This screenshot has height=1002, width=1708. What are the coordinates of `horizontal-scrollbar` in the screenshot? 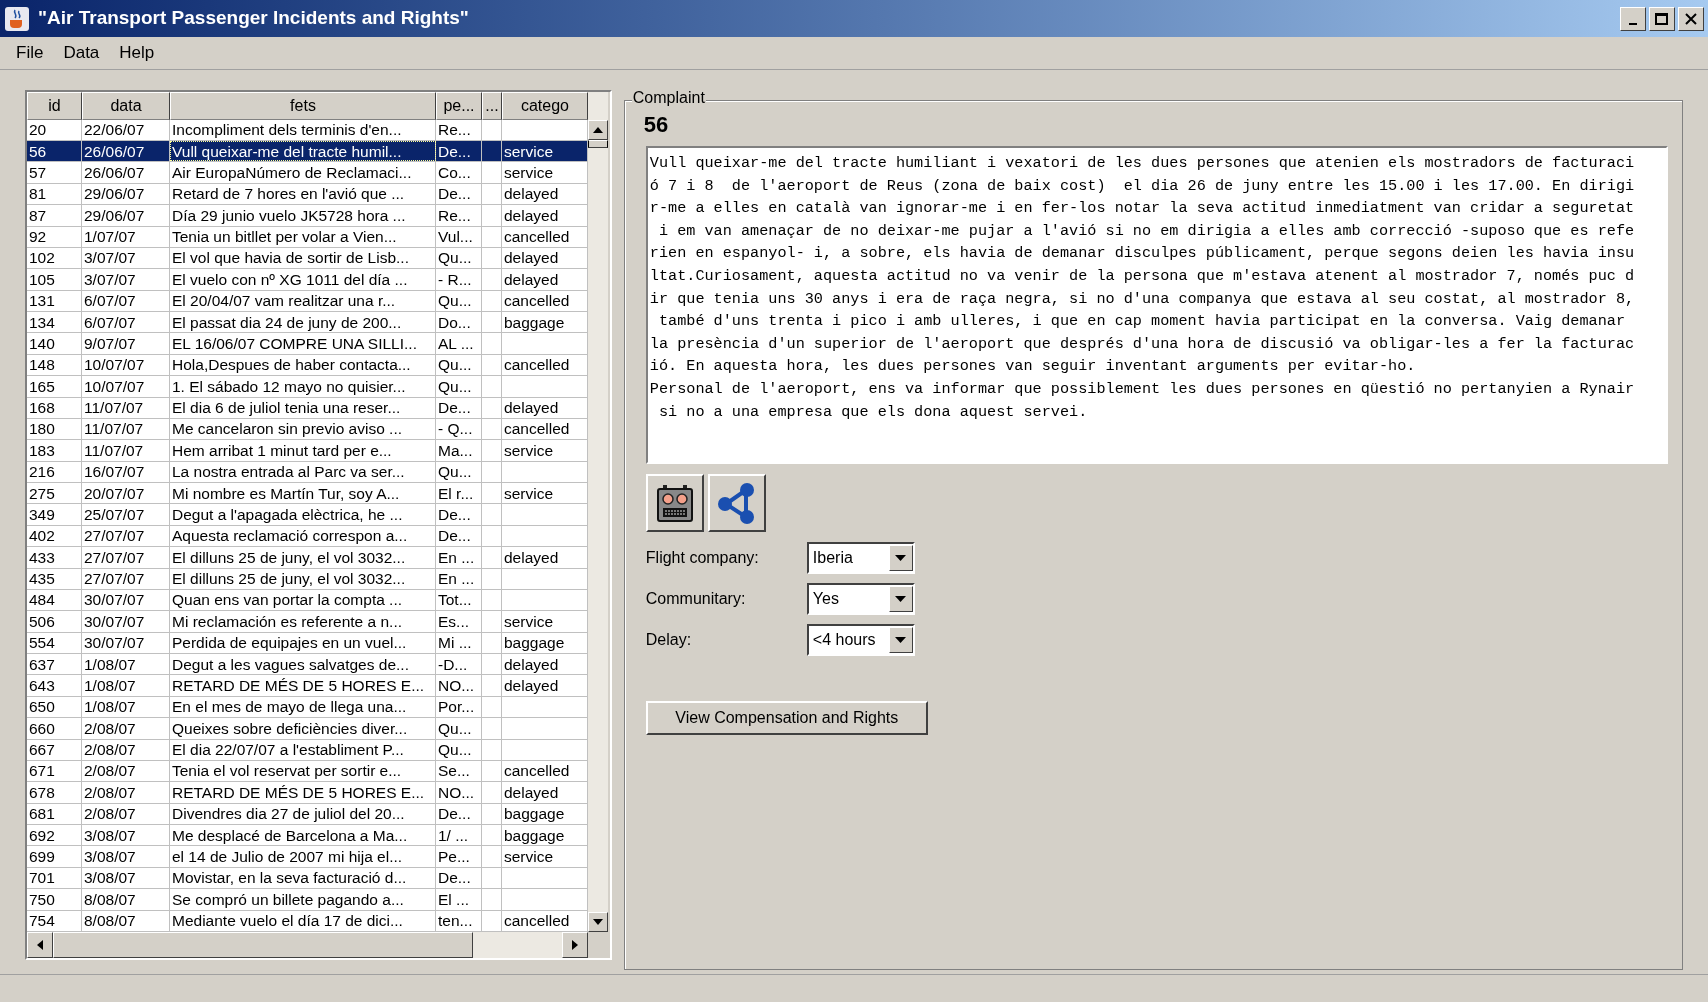 It's located at (307, 945).